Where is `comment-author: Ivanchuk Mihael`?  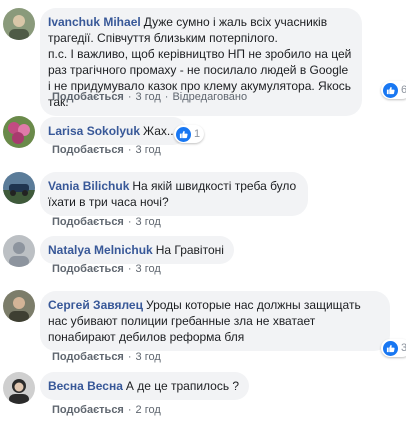 comment-author: Ivanchuk Mihael is located at coordinates (94, 22).